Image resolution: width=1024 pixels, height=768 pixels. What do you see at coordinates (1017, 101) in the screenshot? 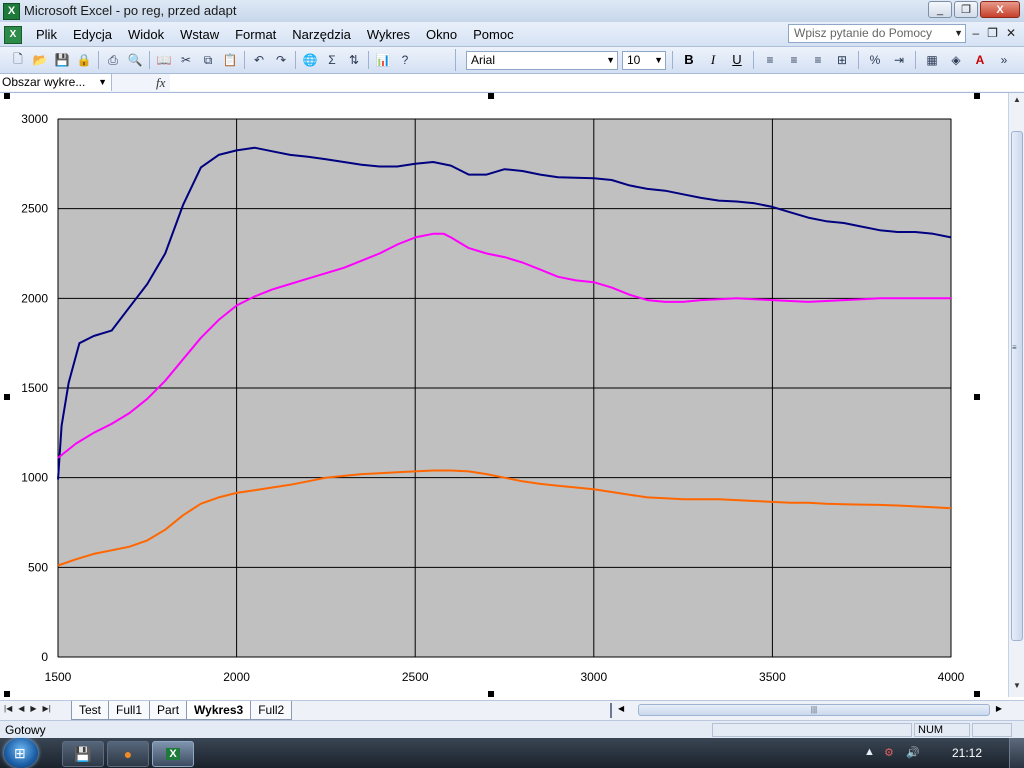
I see `scroll-up-icon: ▲` at bounding box center [1017, 101].